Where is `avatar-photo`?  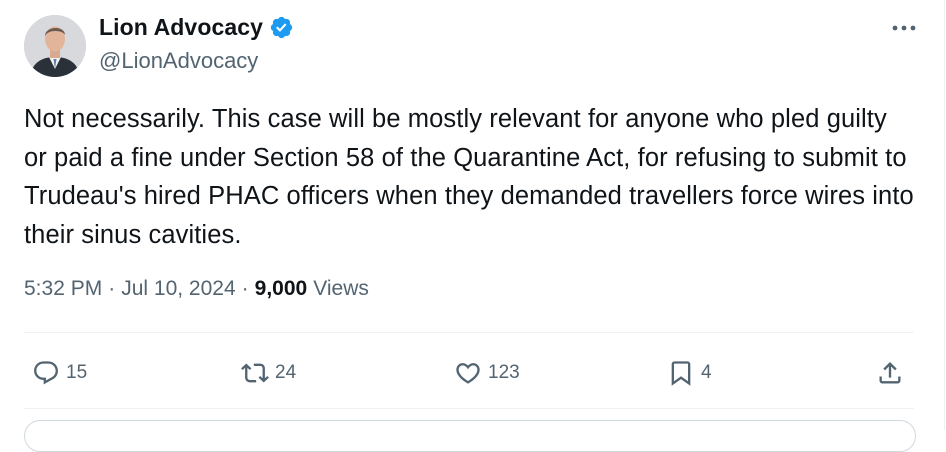
avatar-photo is located at coordinates (55, 46).